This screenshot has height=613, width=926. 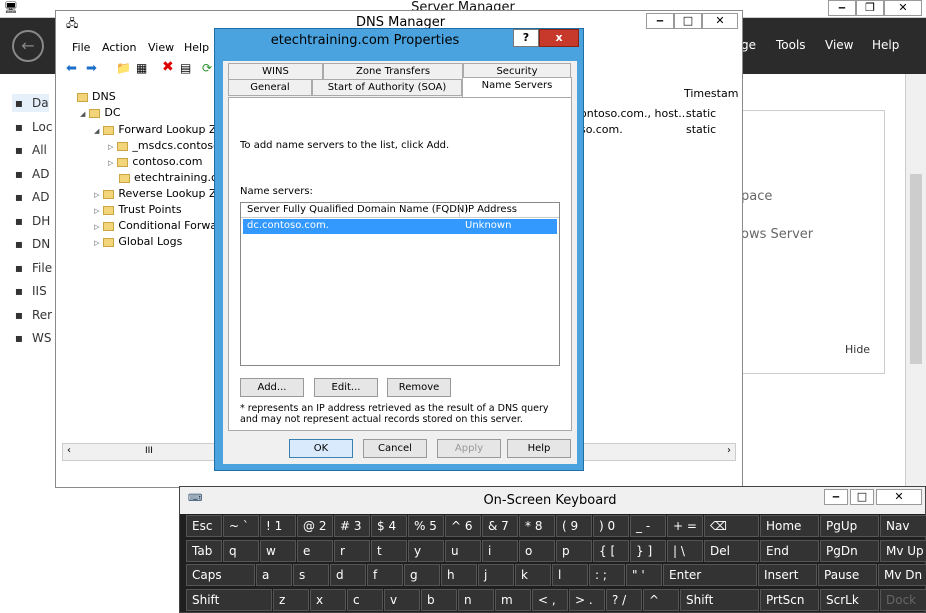 What do you see at coordinates (517, 87) in the screenshot?
I see `tab-name-servers: Name Servers` at bounding box center [517, 87].